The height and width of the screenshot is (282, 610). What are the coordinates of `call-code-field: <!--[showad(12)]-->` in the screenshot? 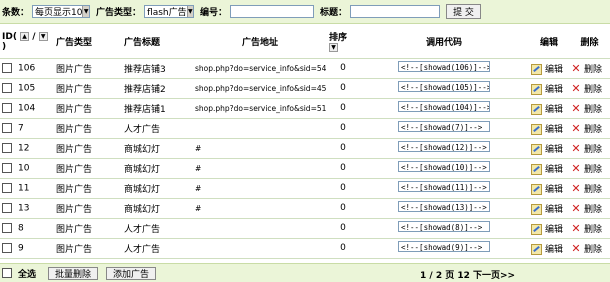 It's located at (444, 146).